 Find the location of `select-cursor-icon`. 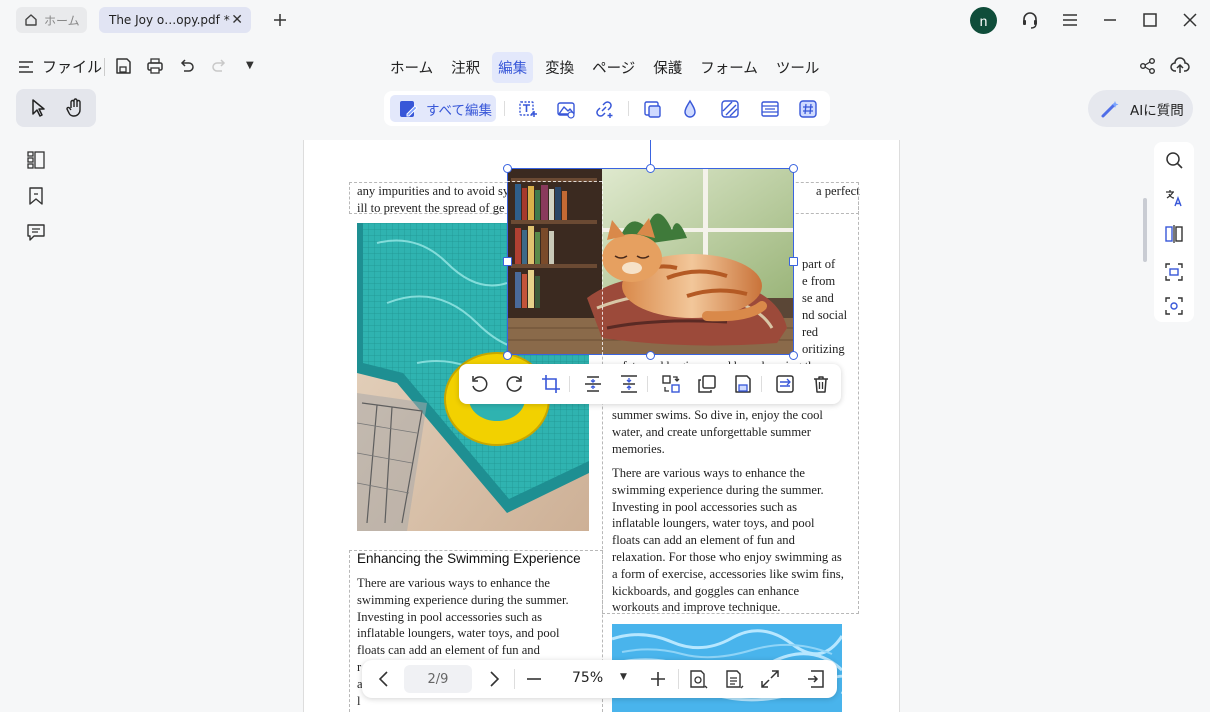

select-cursor-icon is located at coordinates (38, 108).